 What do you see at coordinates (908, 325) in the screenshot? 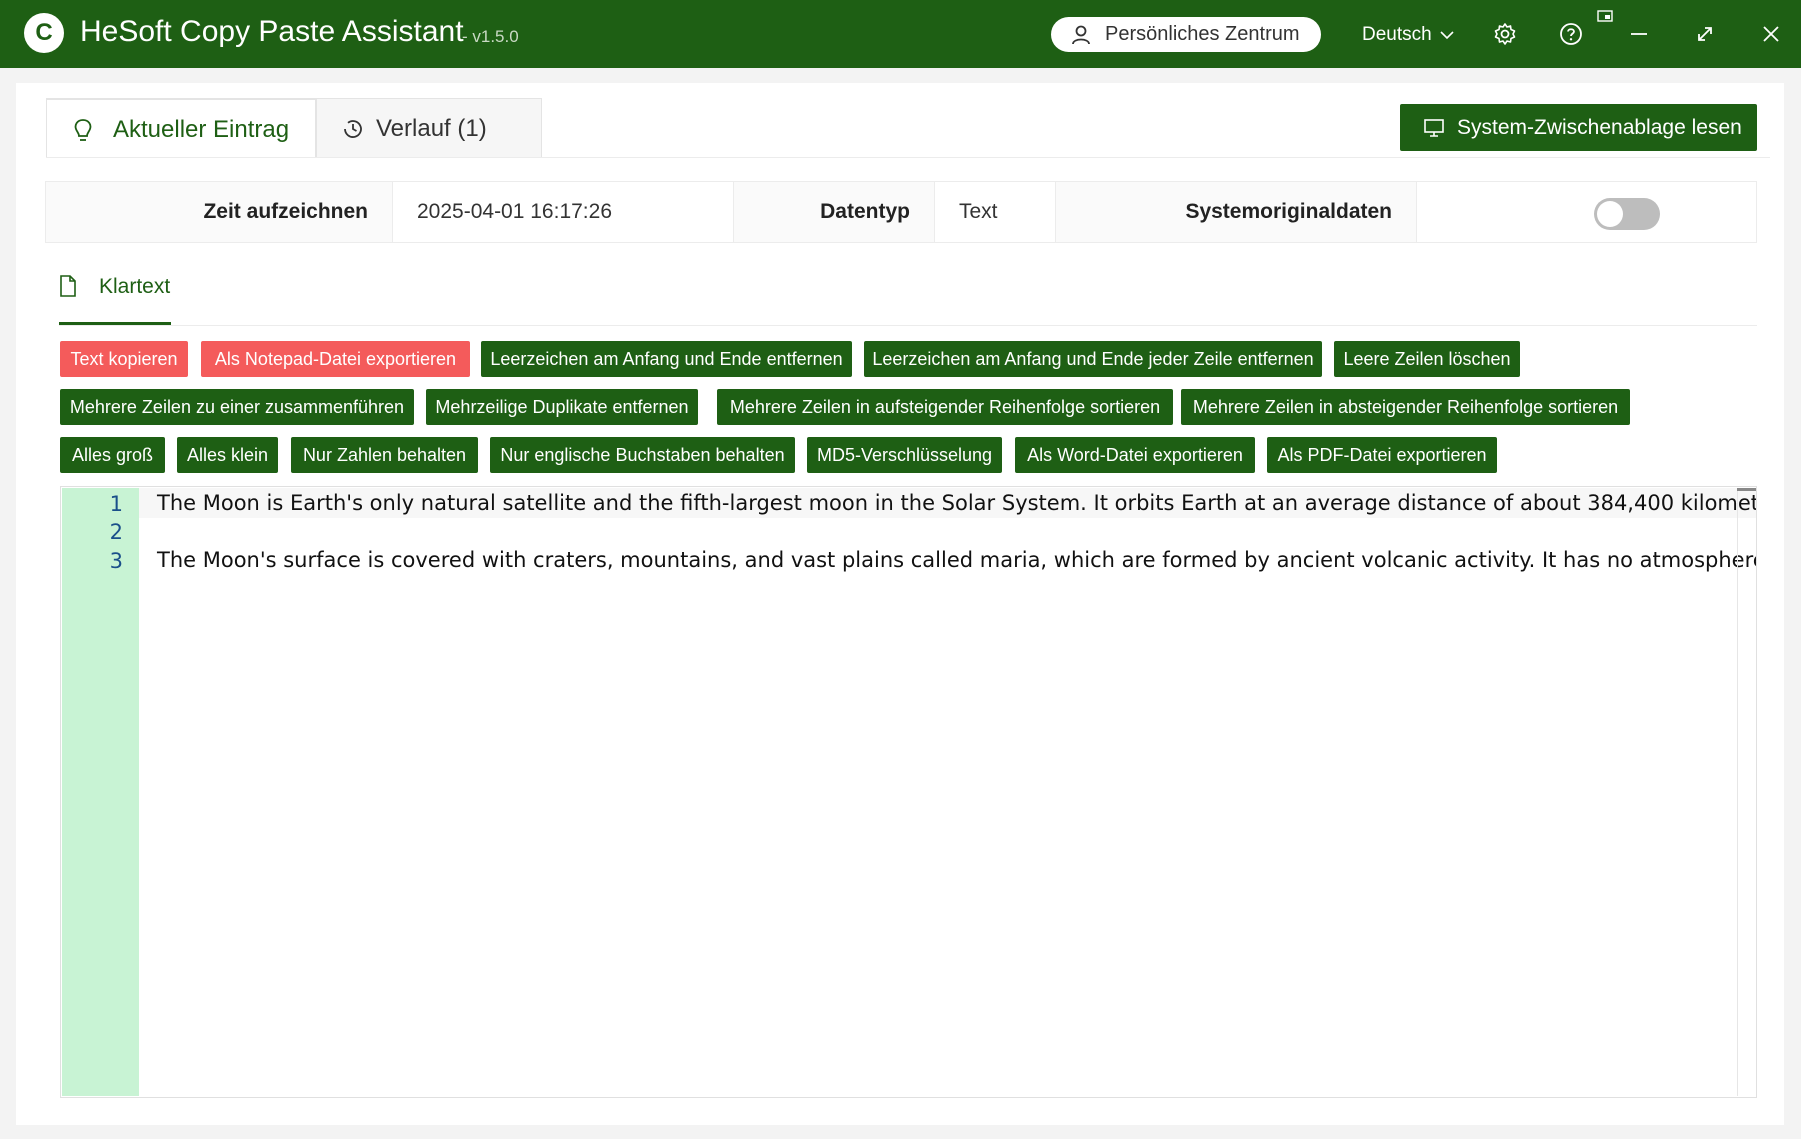
I see `subtab-divider` at bounding box center [908, 325].